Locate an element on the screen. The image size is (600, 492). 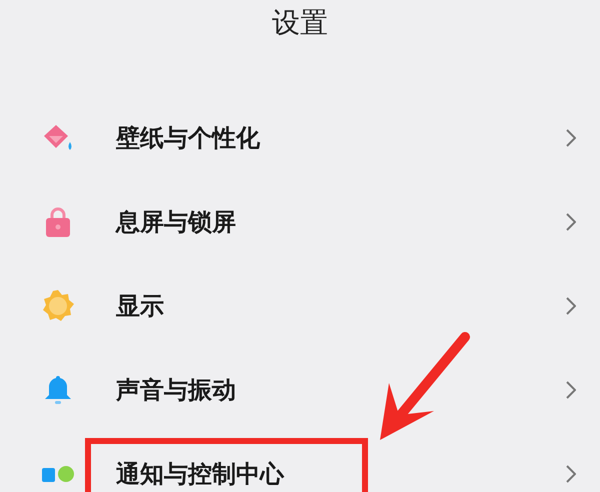
tiles-icon is located at coordinates (58, 474).